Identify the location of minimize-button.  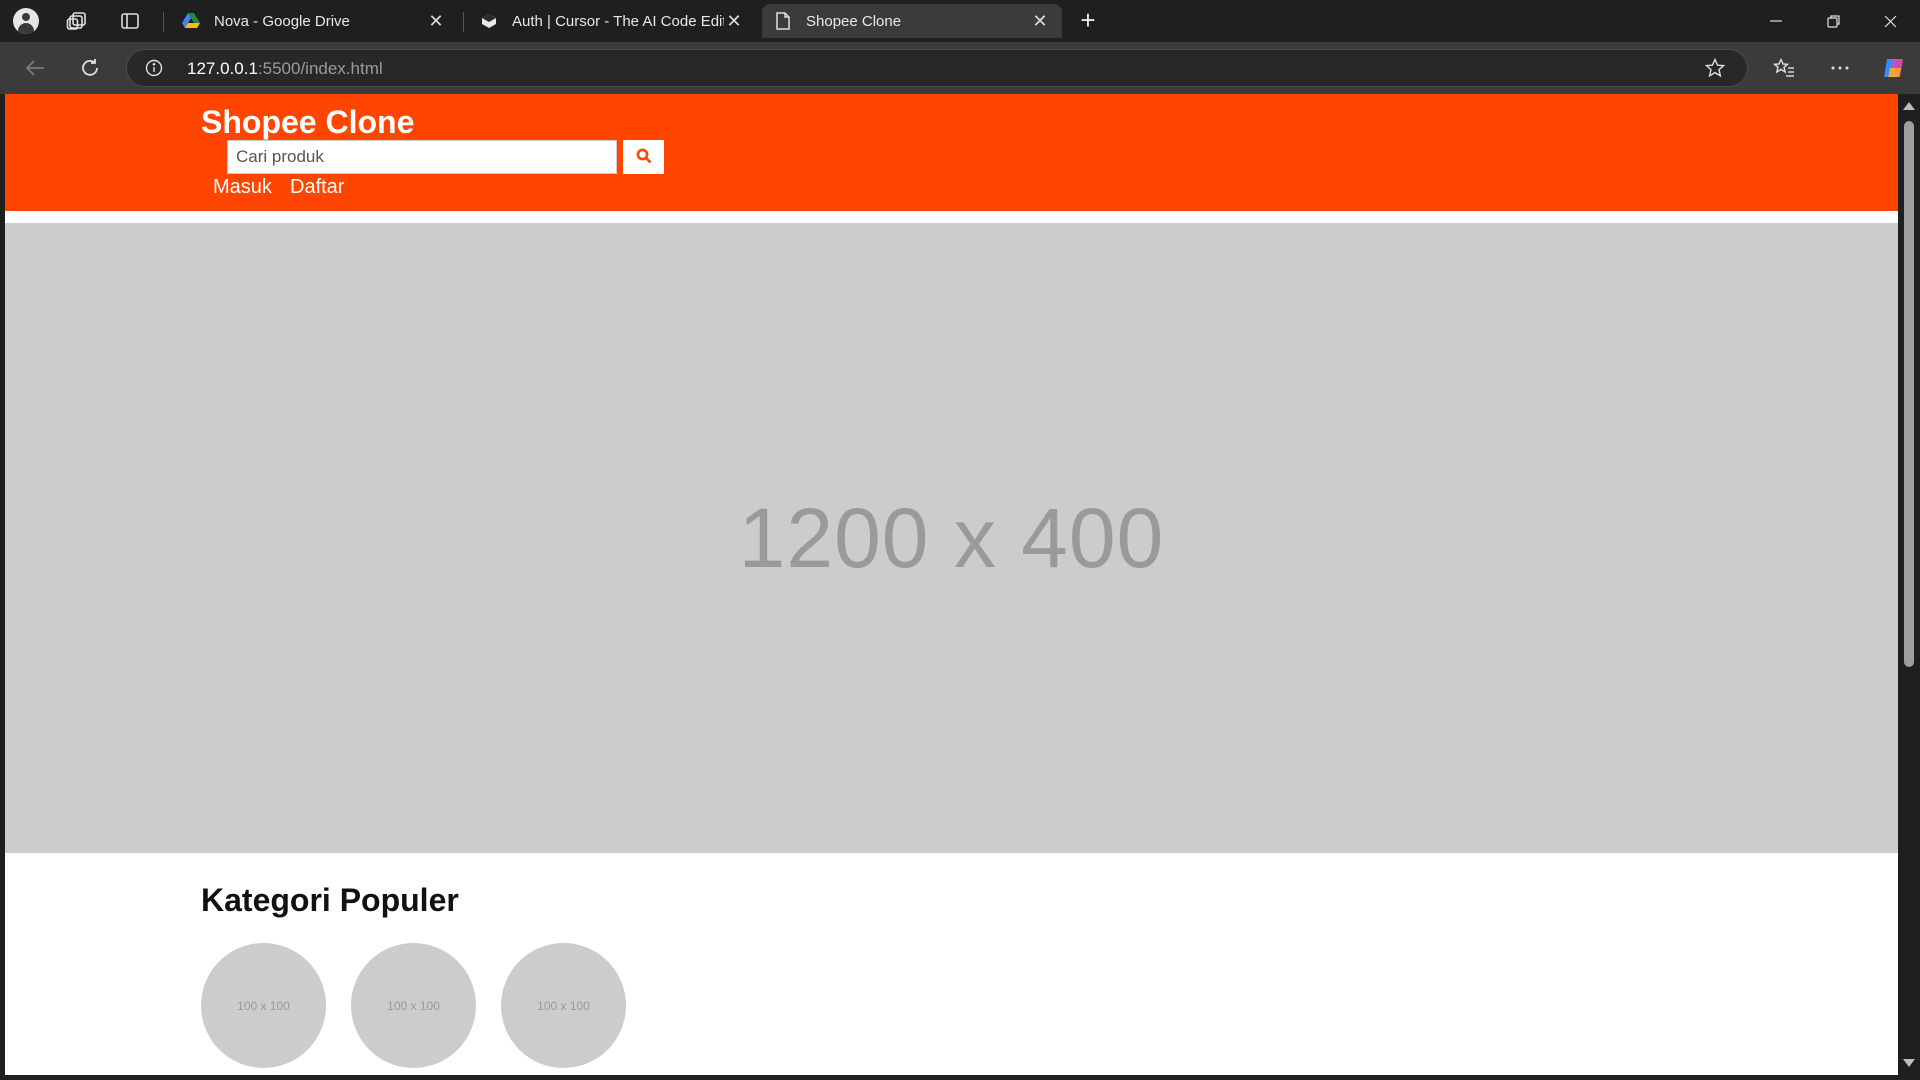
(1776, 21).